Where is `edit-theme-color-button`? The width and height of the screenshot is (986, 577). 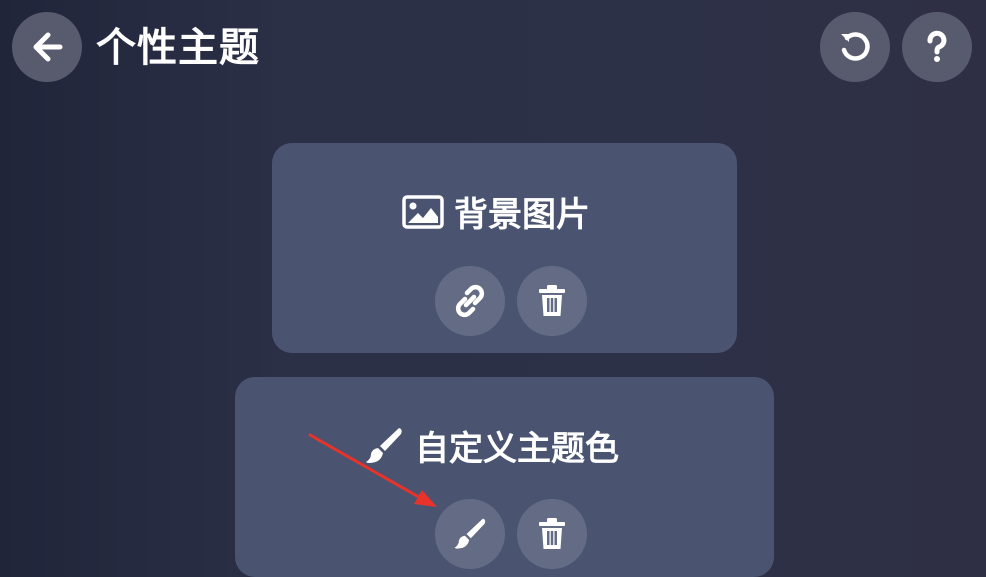
edit-theme-color-button is located at coordinates (470, 534).